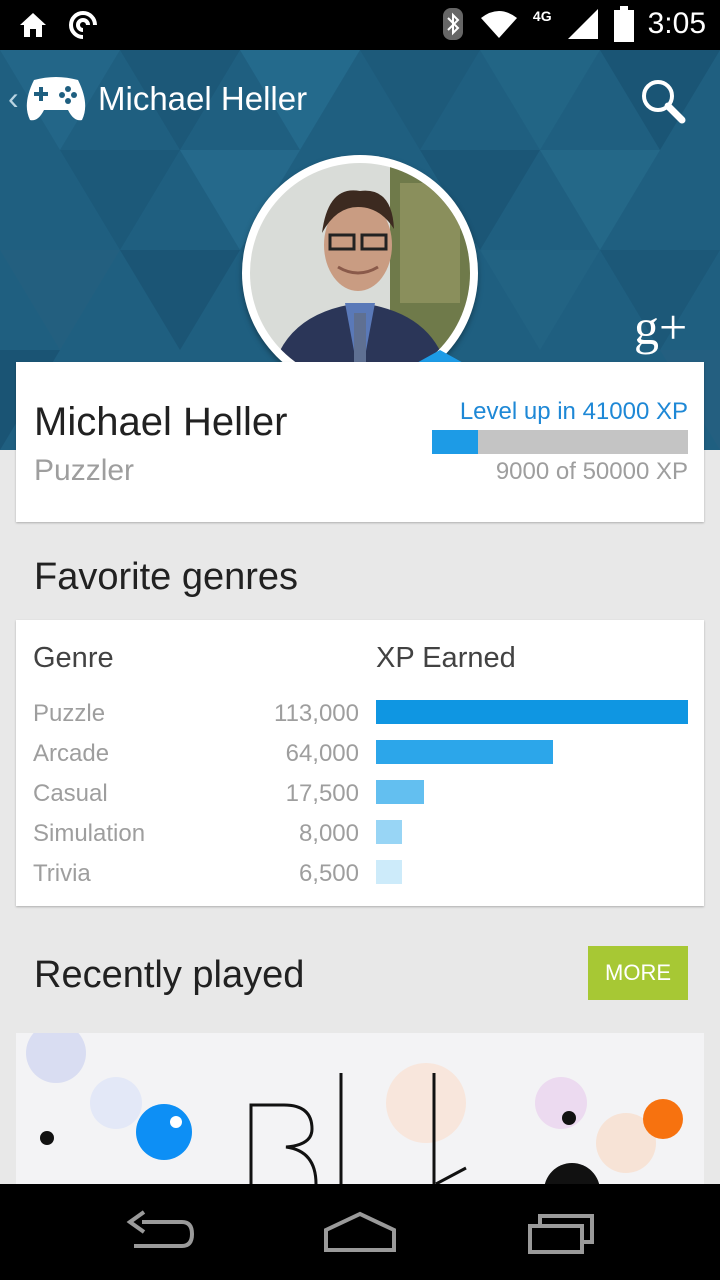  What do you see at coordinates (360, 875) in the screenshot?
I see `genre-row: Trivia 6,500` at bounding box center [360, 875].